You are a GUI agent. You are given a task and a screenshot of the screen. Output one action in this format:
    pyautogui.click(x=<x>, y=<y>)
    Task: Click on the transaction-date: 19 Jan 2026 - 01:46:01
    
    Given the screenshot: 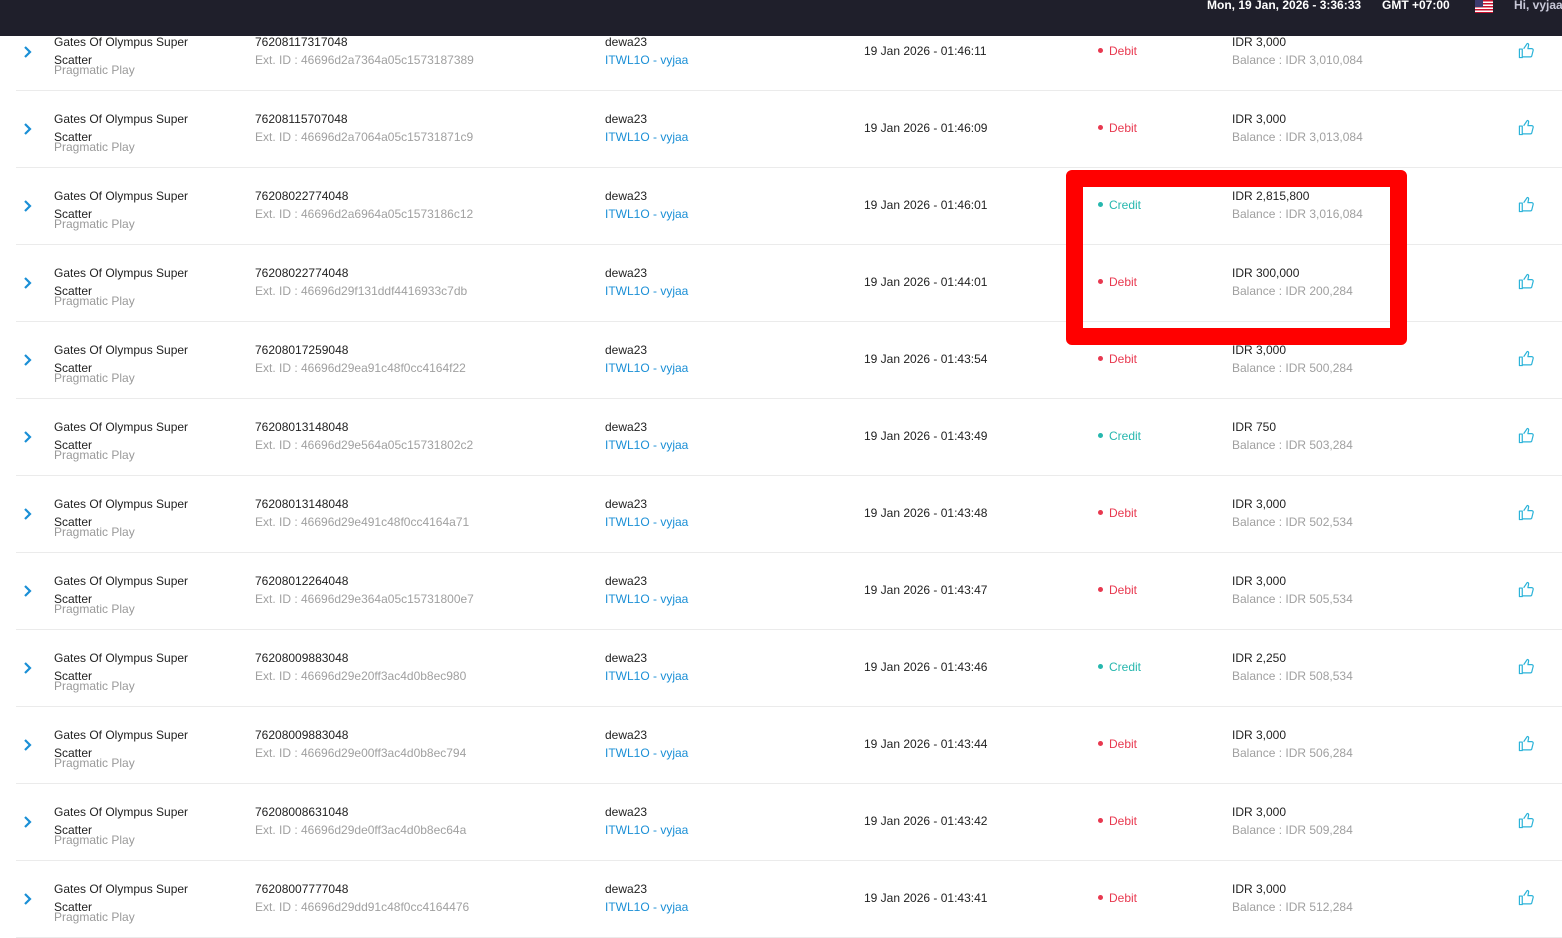 What is the action you would take?
    pyautogui.click(x=926, y=205)
    